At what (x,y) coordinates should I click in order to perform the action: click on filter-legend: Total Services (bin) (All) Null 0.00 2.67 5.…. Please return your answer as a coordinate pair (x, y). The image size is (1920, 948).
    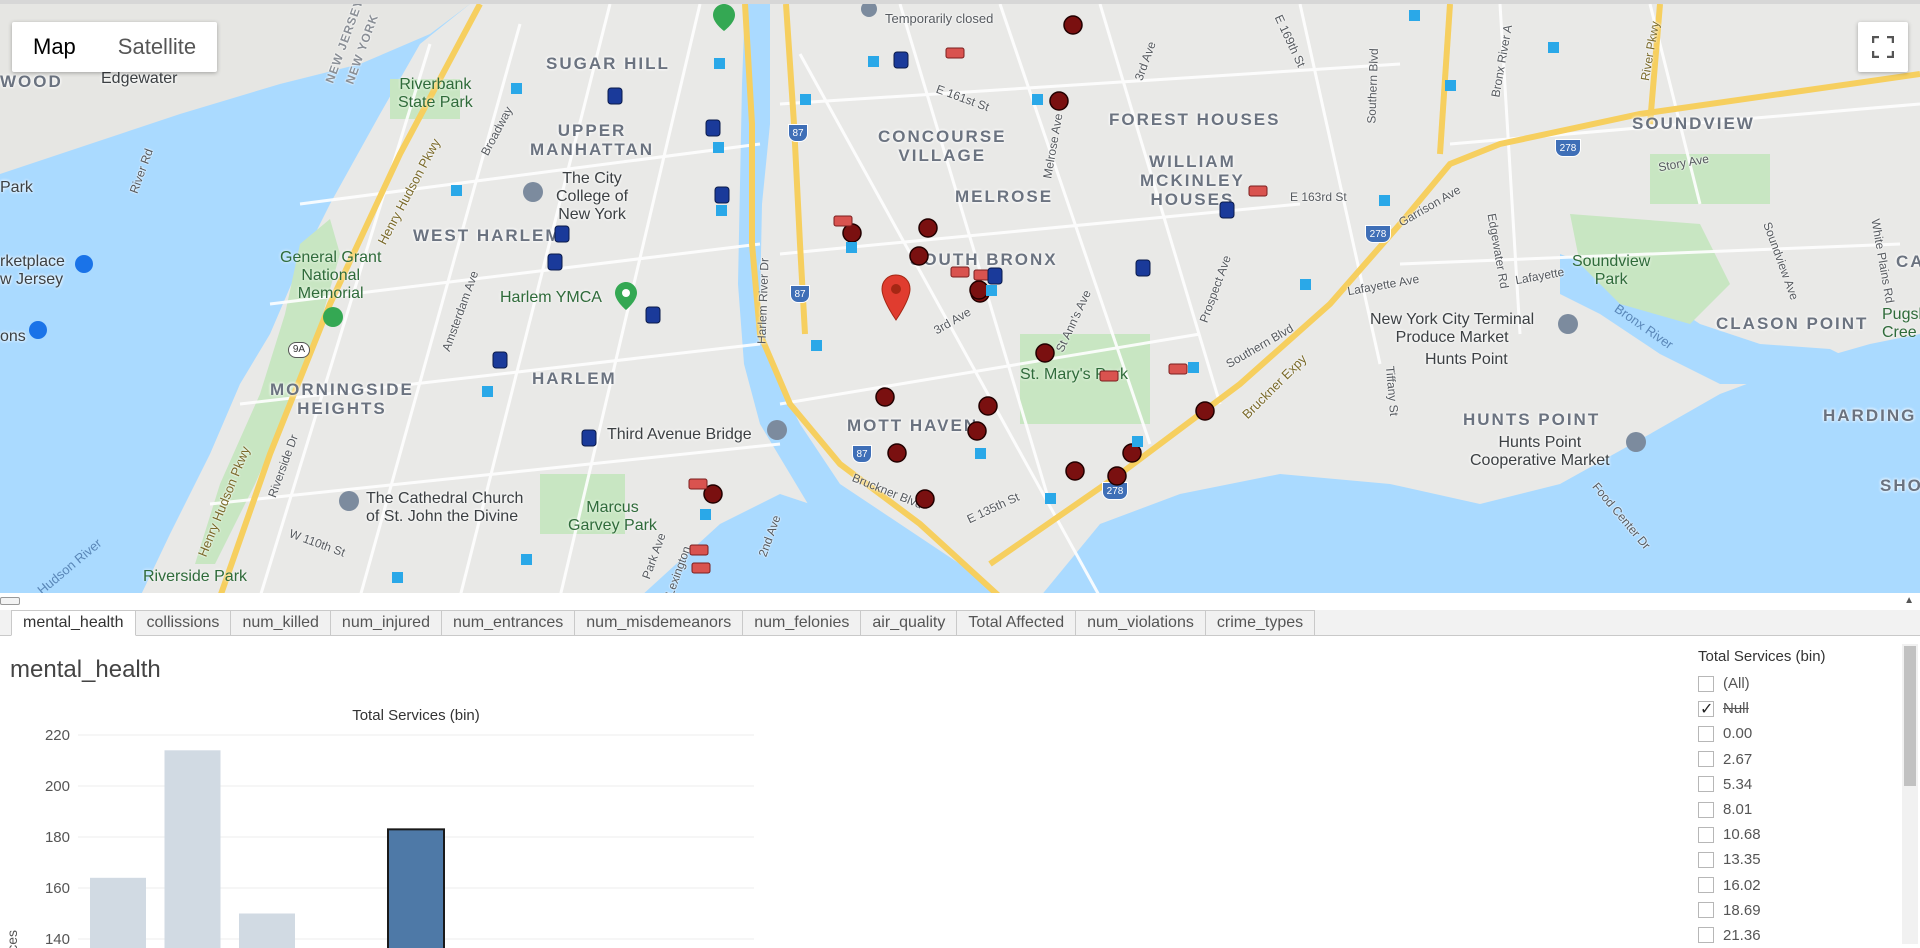
    Looking at the image, I should click on (1798, 798).